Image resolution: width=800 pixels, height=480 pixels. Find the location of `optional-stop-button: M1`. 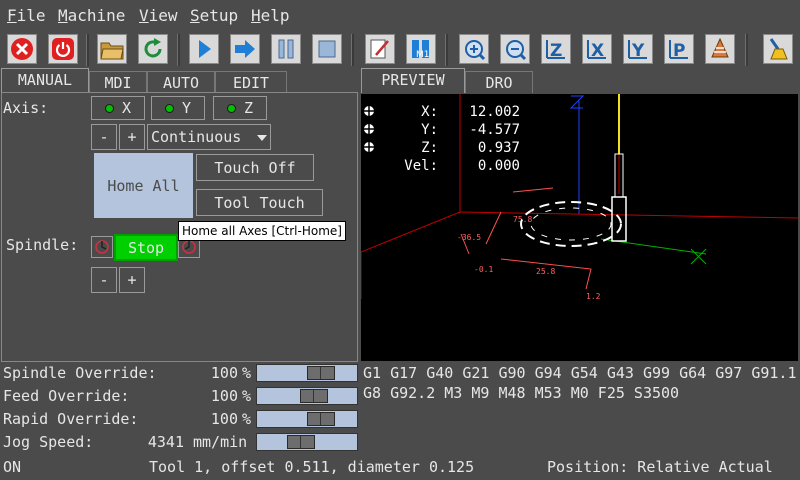

optional-stop-button: M1 is located at coordinates (421, 49).